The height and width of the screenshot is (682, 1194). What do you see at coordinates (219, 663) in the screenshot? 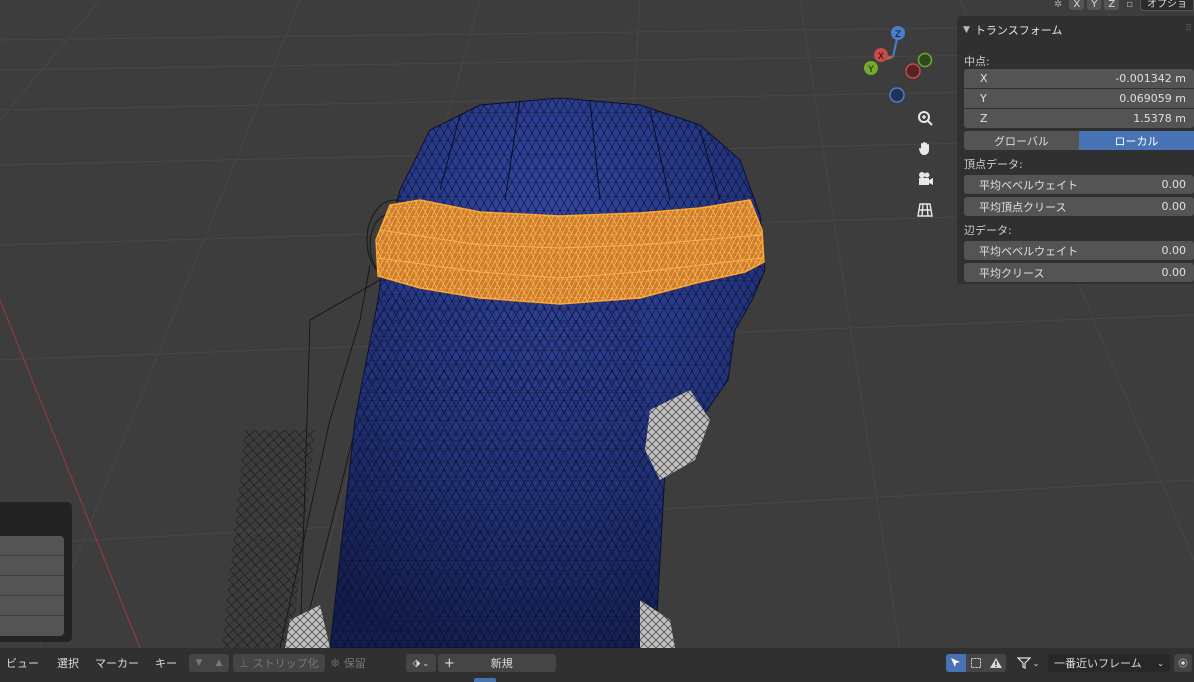
I see `triangle-up-icon: ▲` at bounding box center [219, 663].